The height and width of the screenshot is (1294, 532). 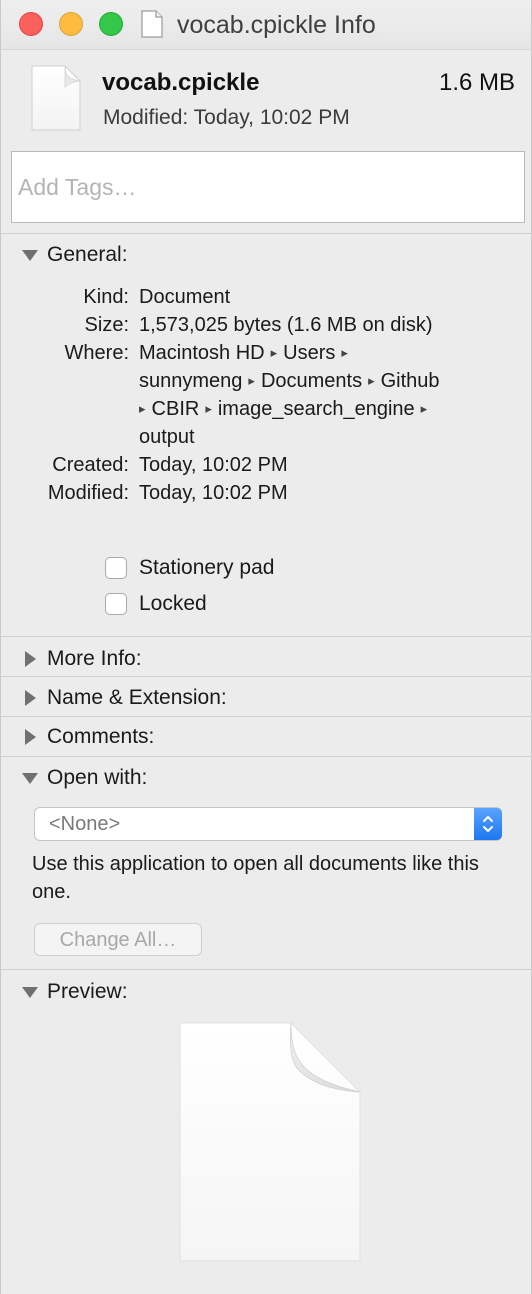 I want to click on window-title: vocab.cpickle Info, so click(x=276, y=25).